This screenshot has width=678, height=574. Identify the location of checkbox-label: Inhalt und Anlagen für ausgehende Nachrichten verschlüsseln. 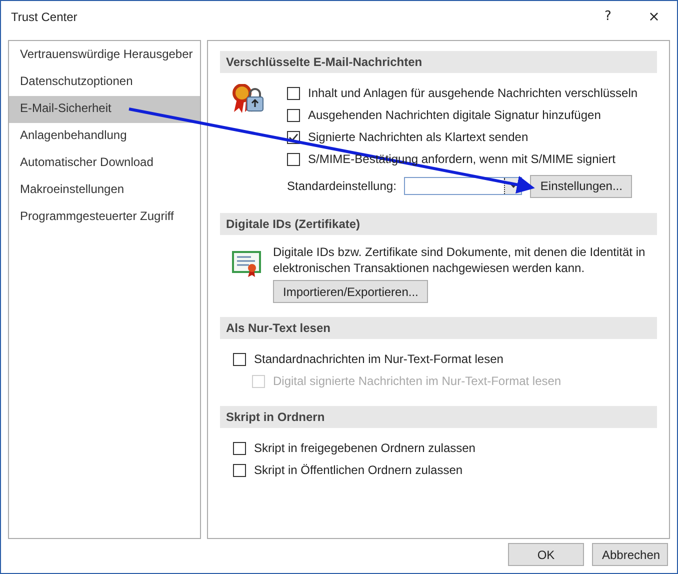
(473, 93).